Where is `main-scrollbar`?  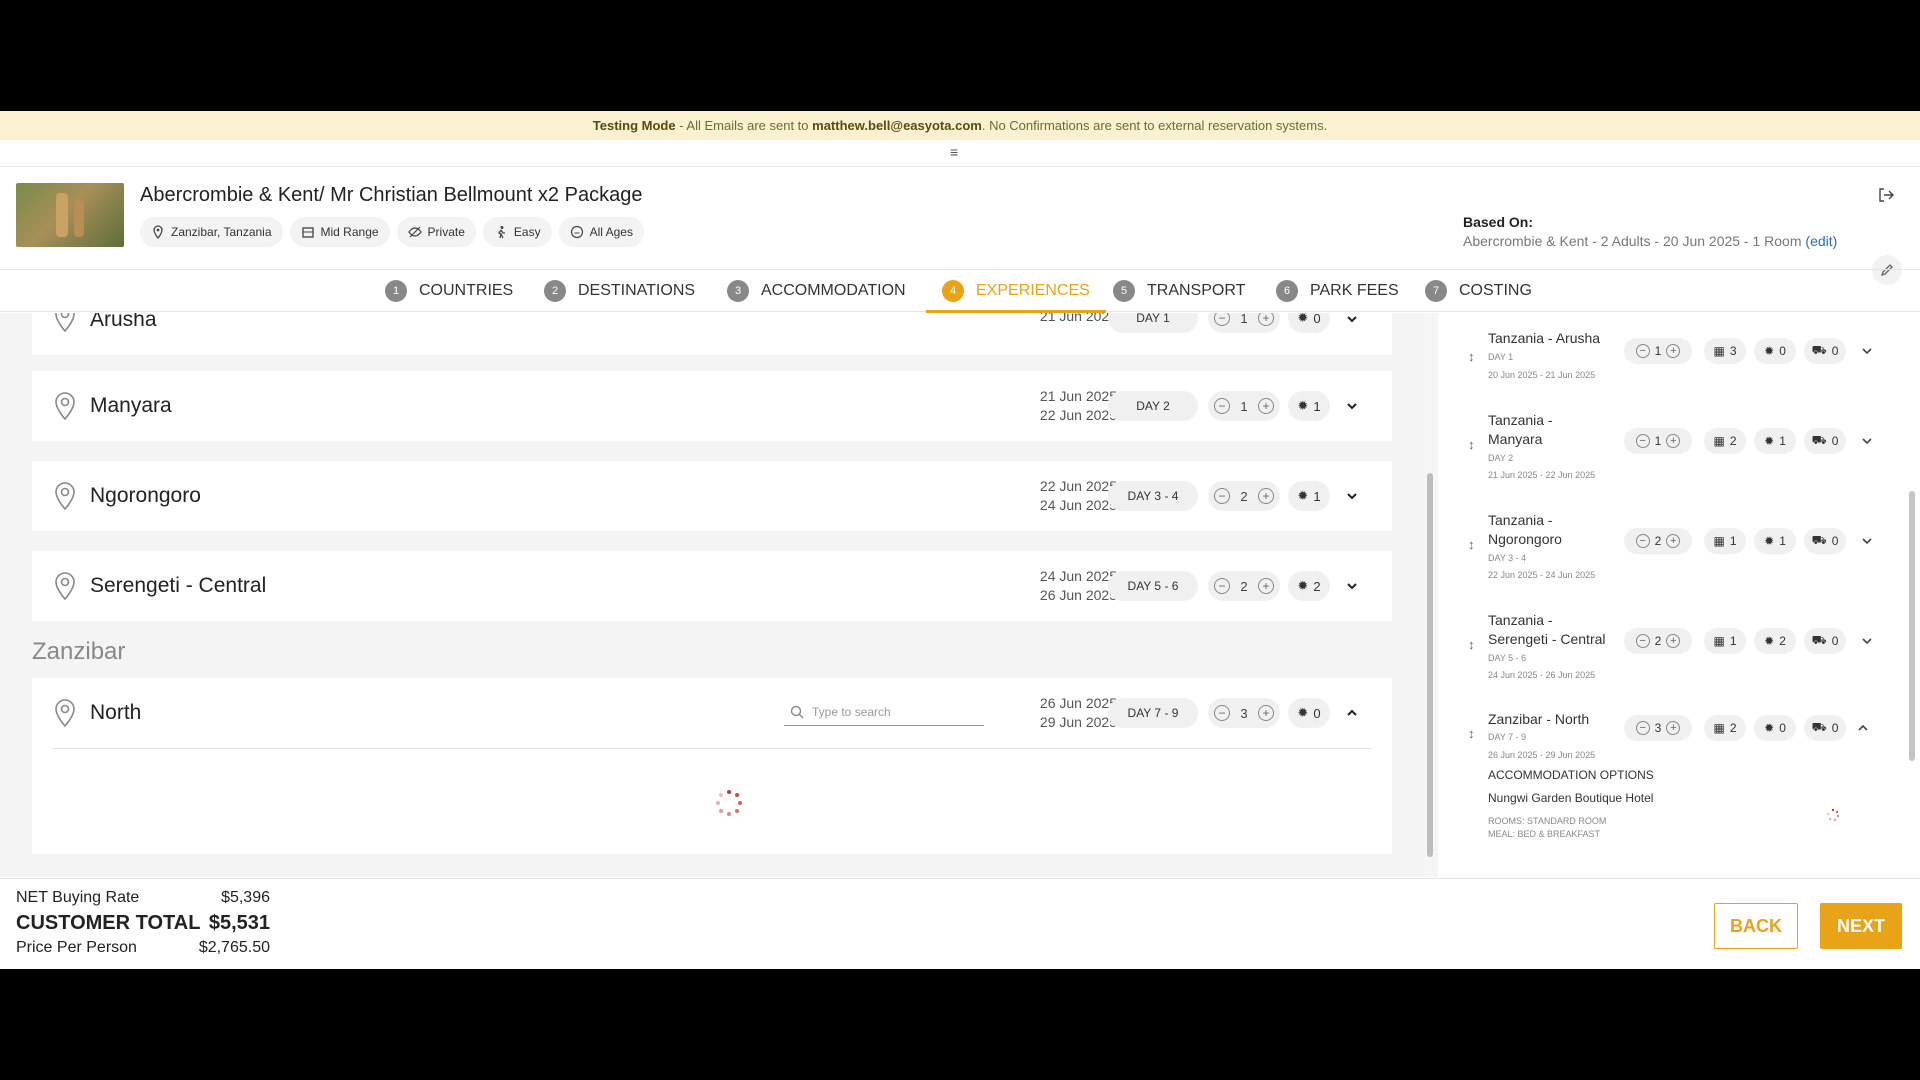
main-scrollbar is located at coordinates (1431, 595).